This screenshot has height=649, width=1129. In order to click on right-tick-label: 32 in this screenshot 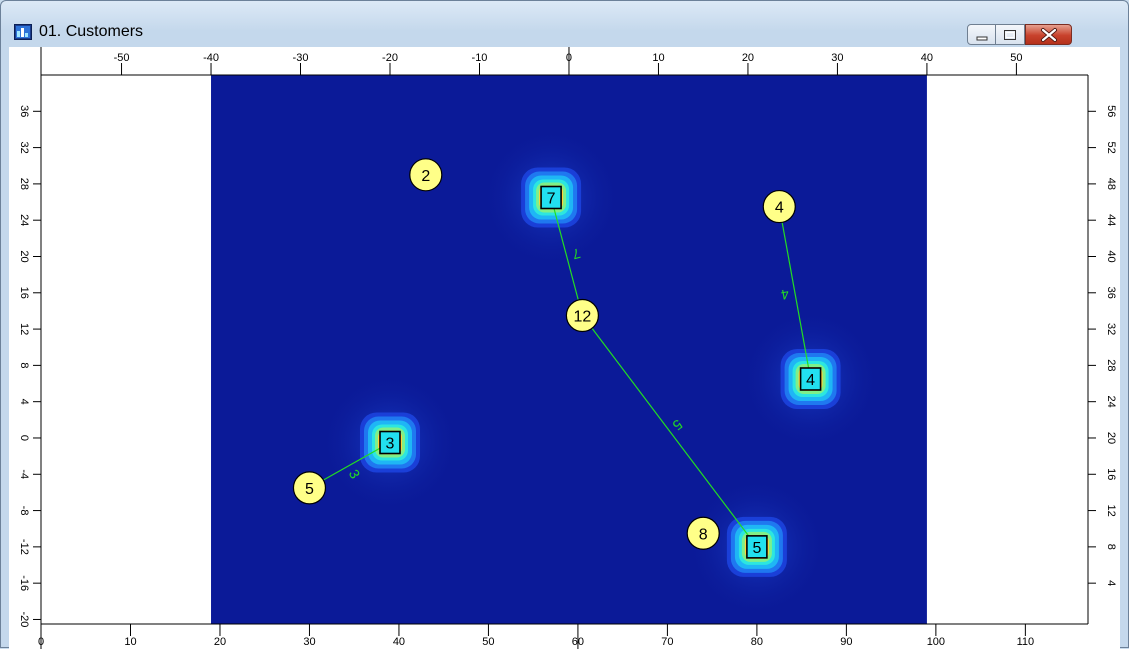, I will do `click(1111, 329)`.